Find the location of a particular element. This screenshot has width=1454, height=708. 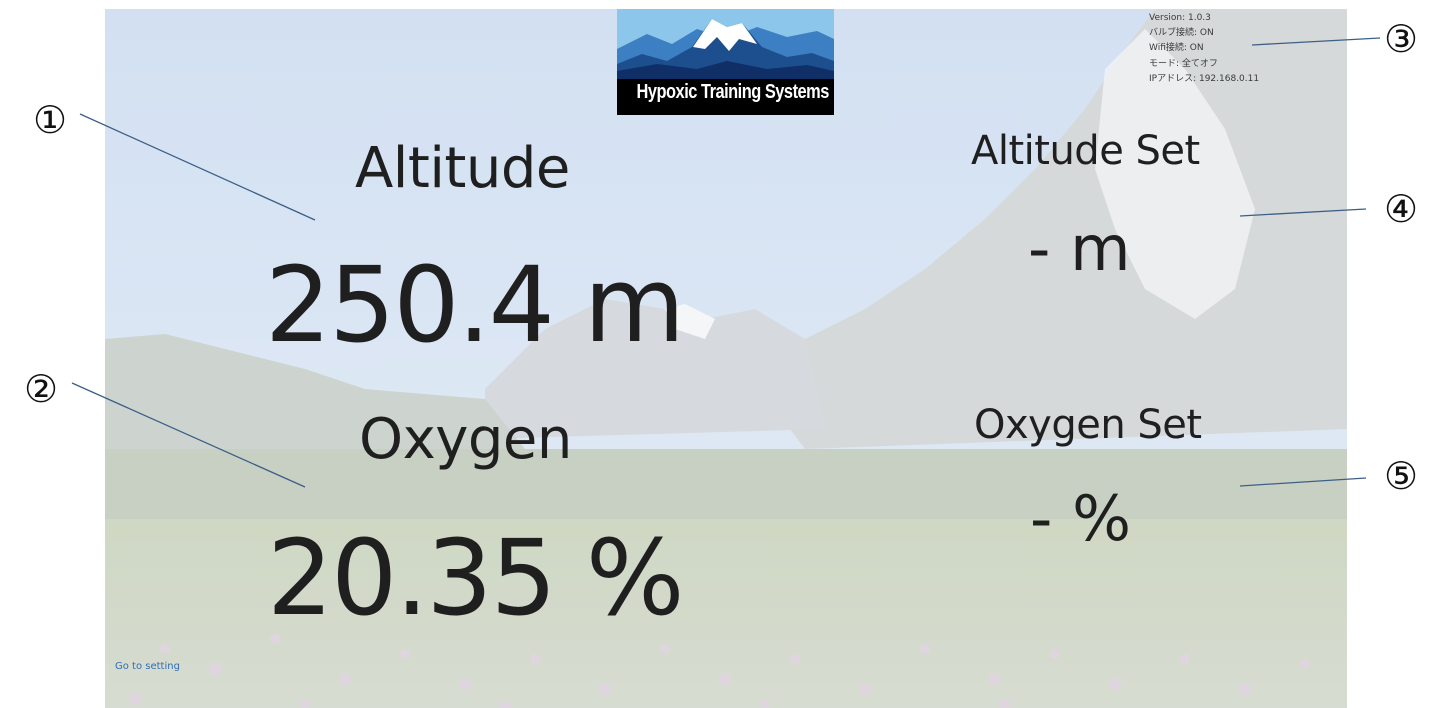

mode-status: モード: 全てオフ is located at coordinates (1183, 63).